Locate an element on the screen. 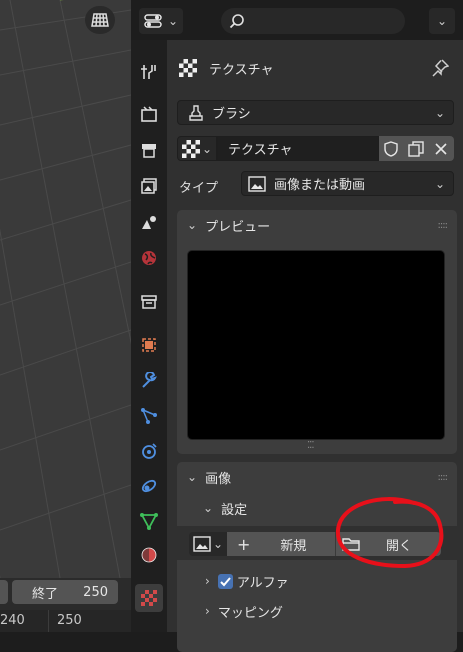 This screenshot has width=463, height=652. open-image-button: 開く is located at coordinates (388, 544).